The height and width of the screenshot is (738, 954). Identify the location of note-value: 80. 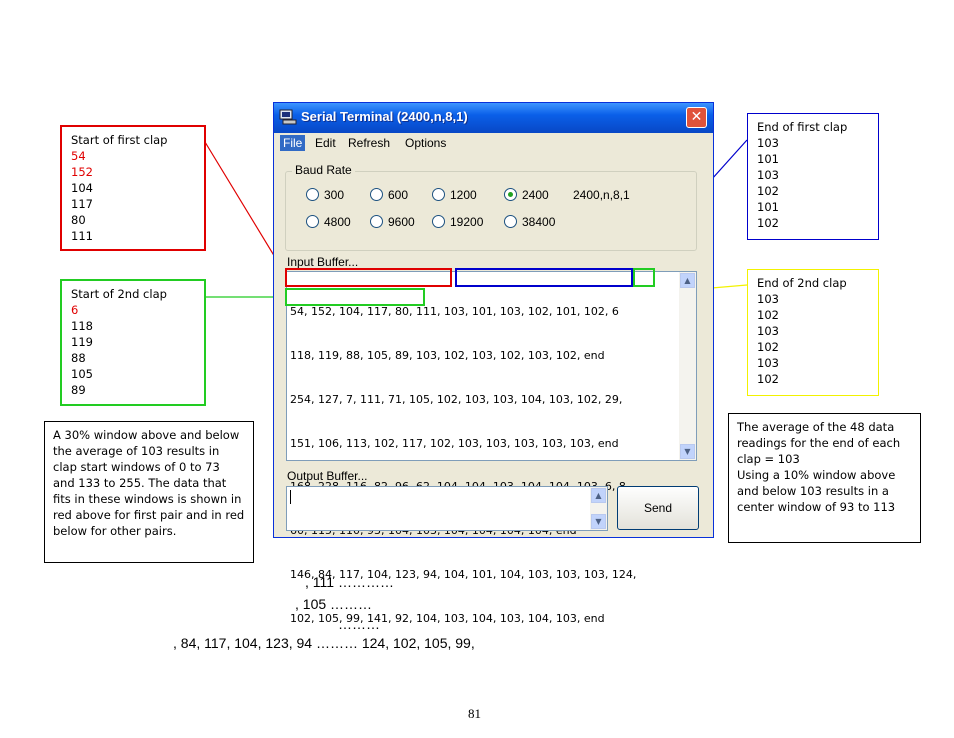
(78, 220).